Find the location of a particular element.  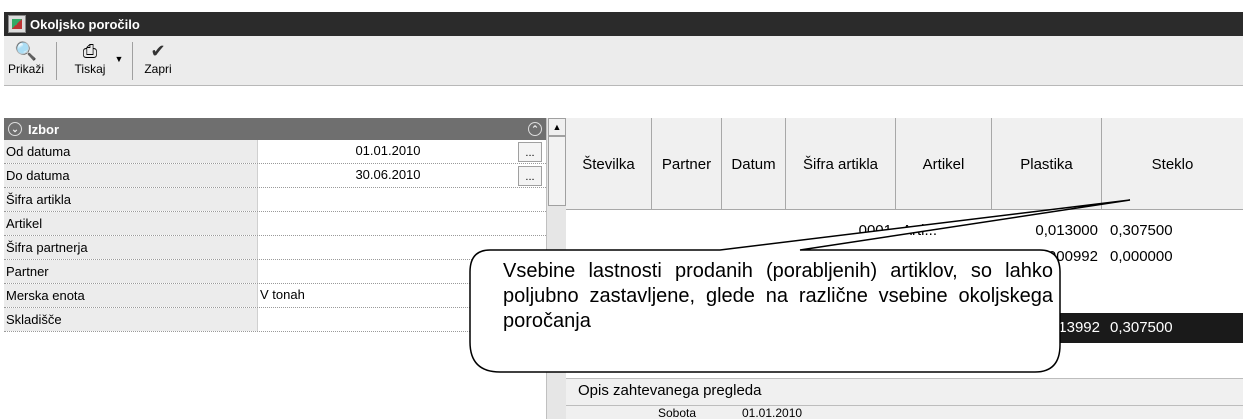

row-cell: 01.01.2010 is located at coordinates (772, 413).